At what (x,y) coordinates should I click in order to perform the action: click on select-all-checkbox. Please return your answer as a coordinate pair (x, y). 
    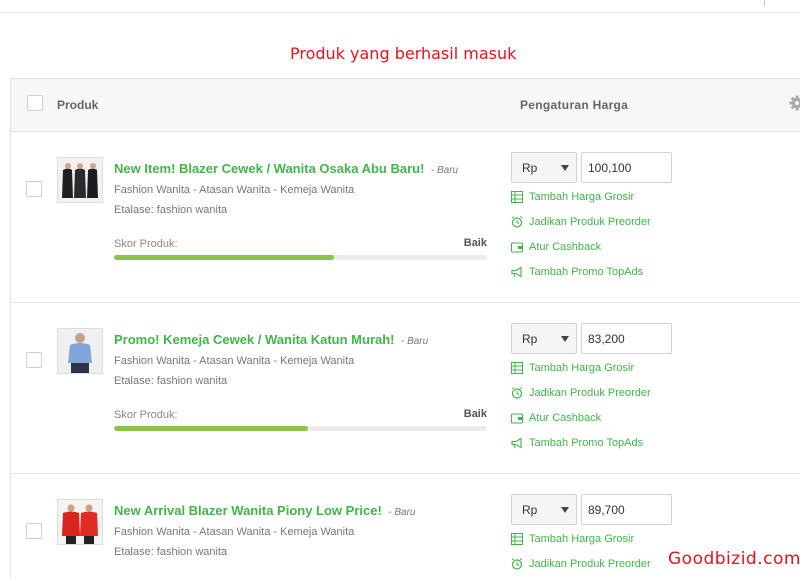
    Looking at the image, I should click on (35, 103).